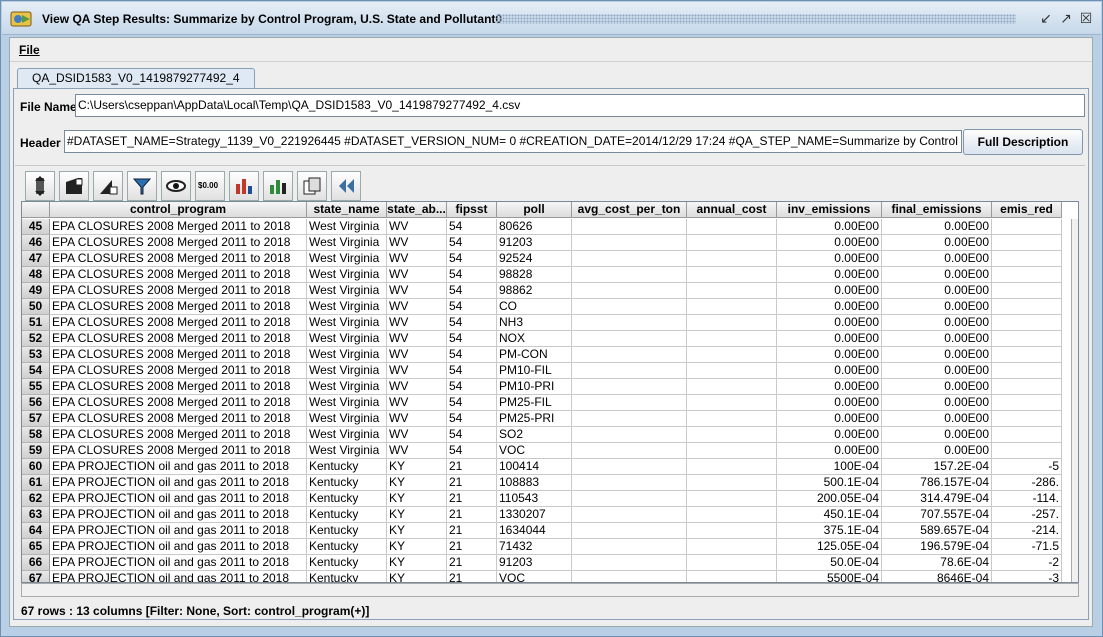 The width and height of the screenshot is (1103, 637). What do you see at coordinates (534, 227) in the screenshot?
I see `table-cell: 80626` at bounding box center [534, 227].